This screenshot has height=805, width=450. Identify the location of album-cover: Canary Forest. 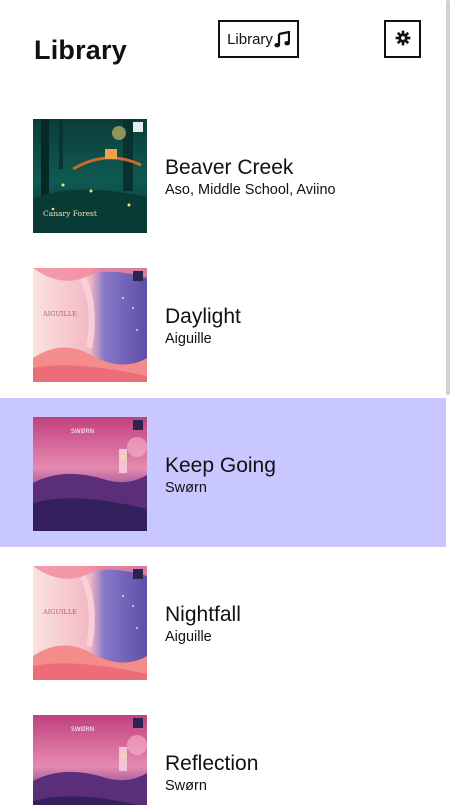
(90, 176).